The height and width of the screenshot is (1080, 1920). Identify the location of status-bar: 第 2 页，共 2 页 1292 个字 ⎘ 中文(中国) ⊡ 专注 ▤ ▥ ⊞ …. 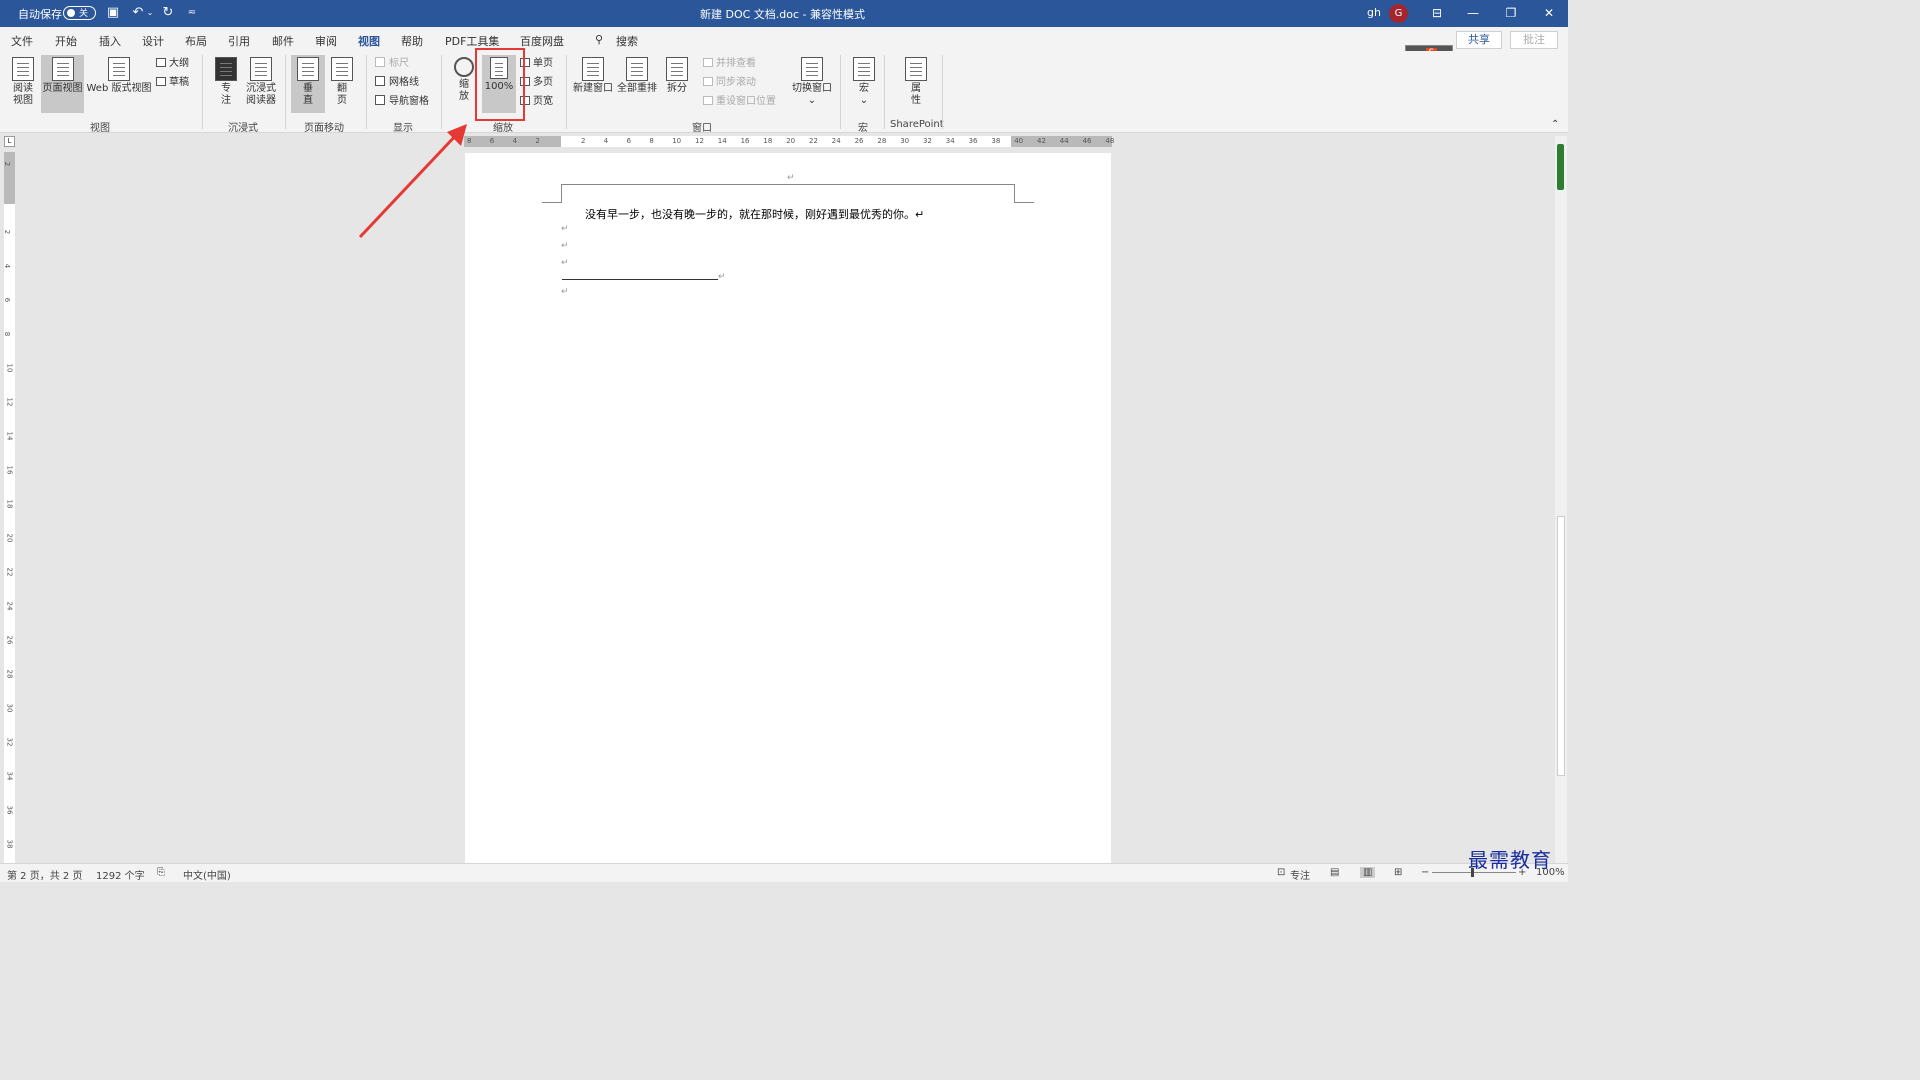
(784, 872).